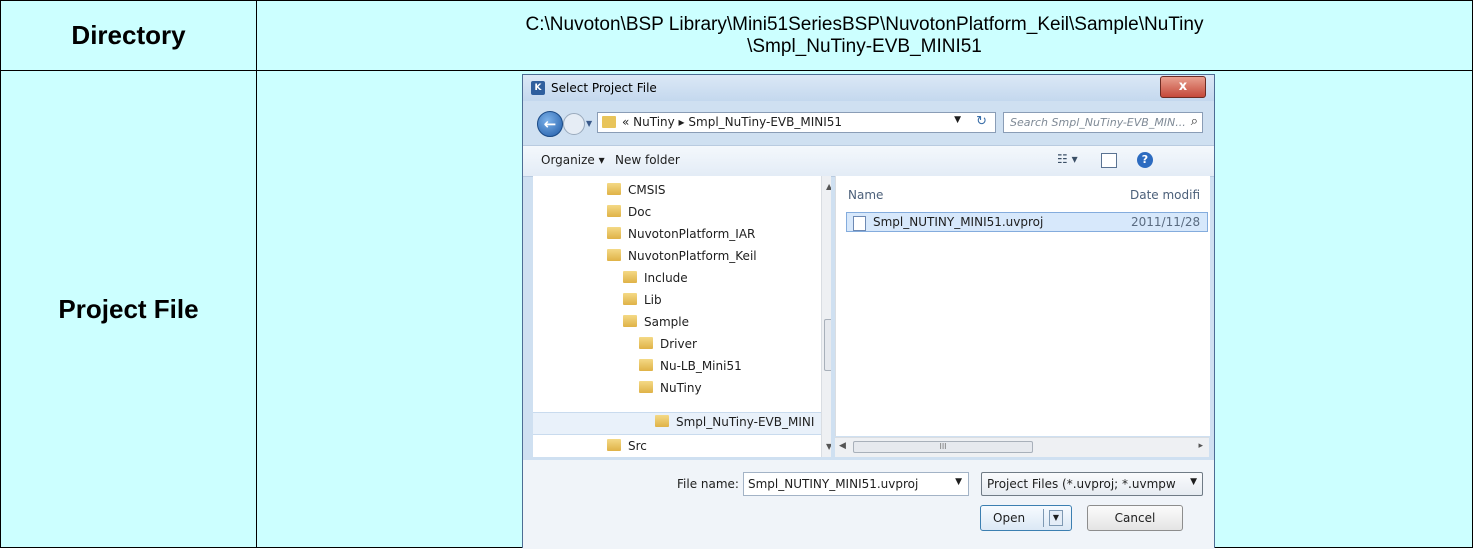 Image resolution: width=1473 pixels, height=549 pixels. What do you see at coordinates (1183, 87) in the screenshot?
I see `close-button: x` at bounding box center [1183, 87].